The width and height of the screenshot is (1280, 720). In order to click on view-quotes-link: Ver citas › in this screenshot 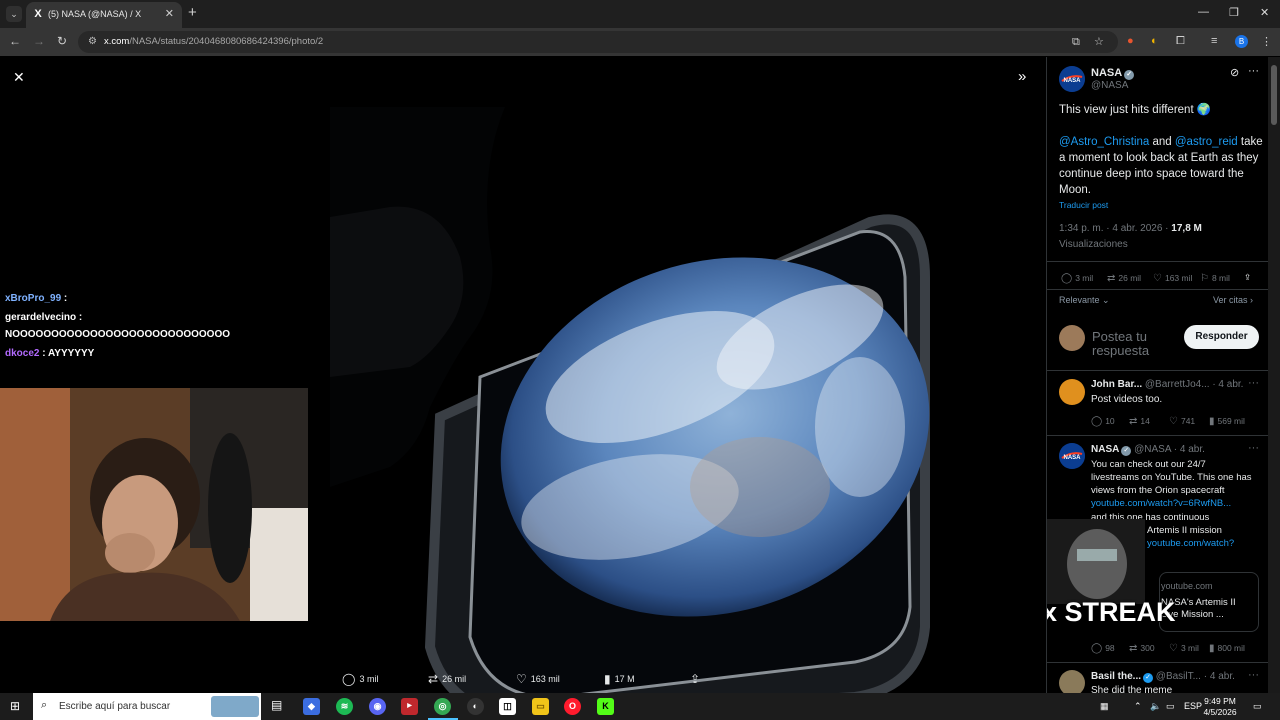, I will do `click(1233, 300)`.